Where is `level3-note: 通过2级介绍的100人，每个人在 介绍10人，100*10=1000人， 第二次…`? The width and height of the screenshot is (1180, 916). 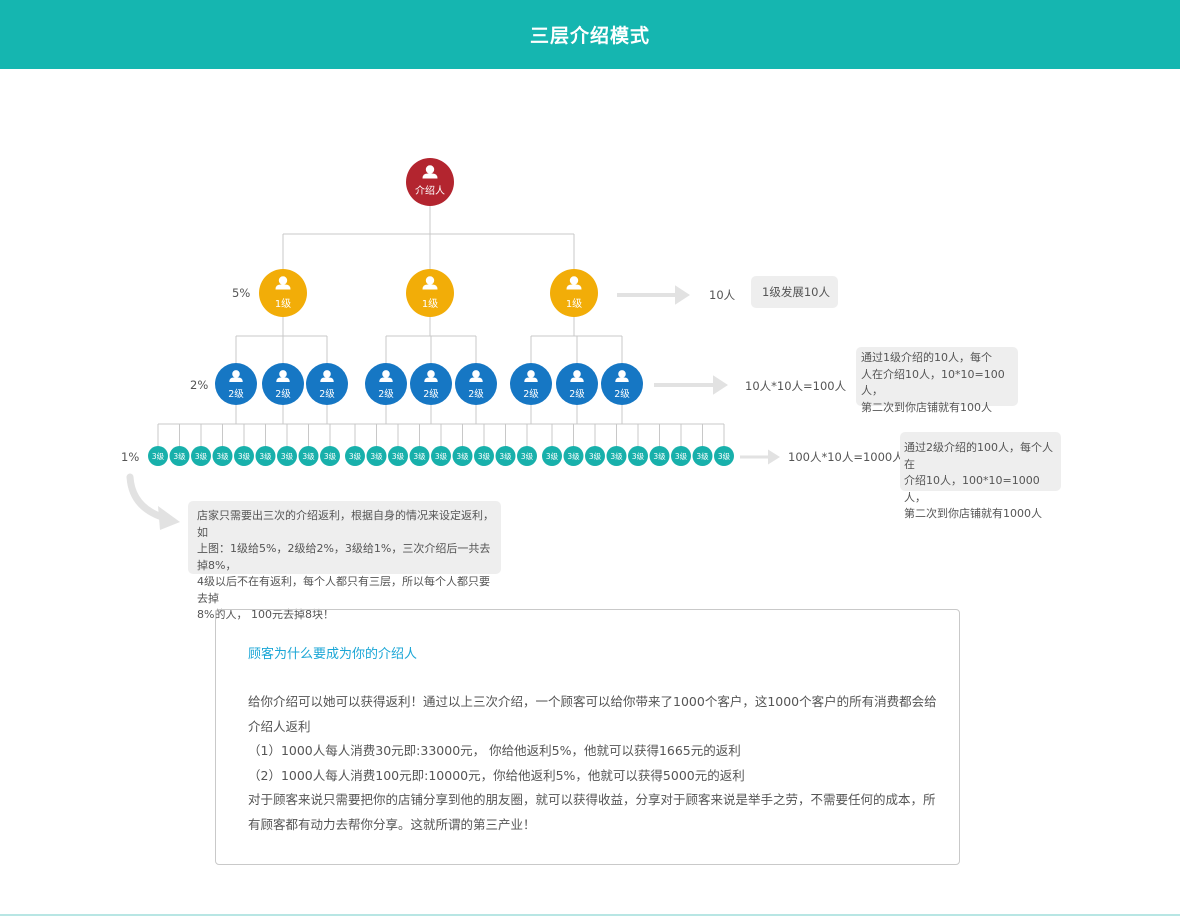
level3-note: 通过2级介绍的100人，每个人在 介绍10人，100*10=1000人， 第二次… is located at coordinates (980, 476).